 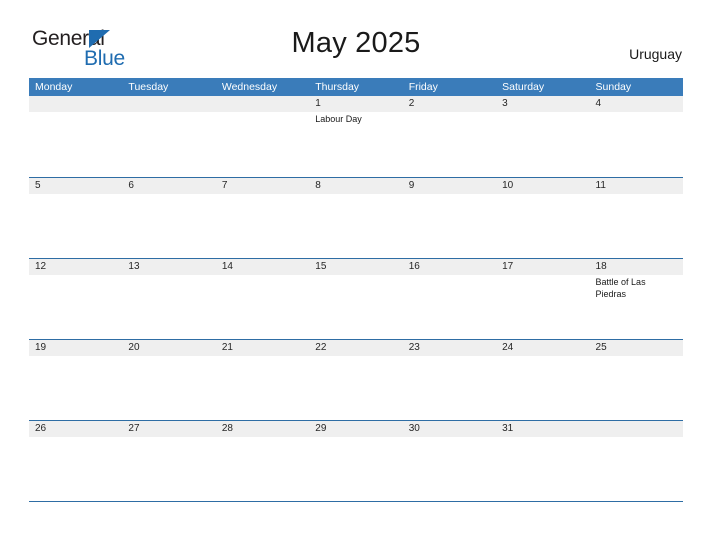 I want to click on day-cell-16: 16, so click(x=449, y=299).